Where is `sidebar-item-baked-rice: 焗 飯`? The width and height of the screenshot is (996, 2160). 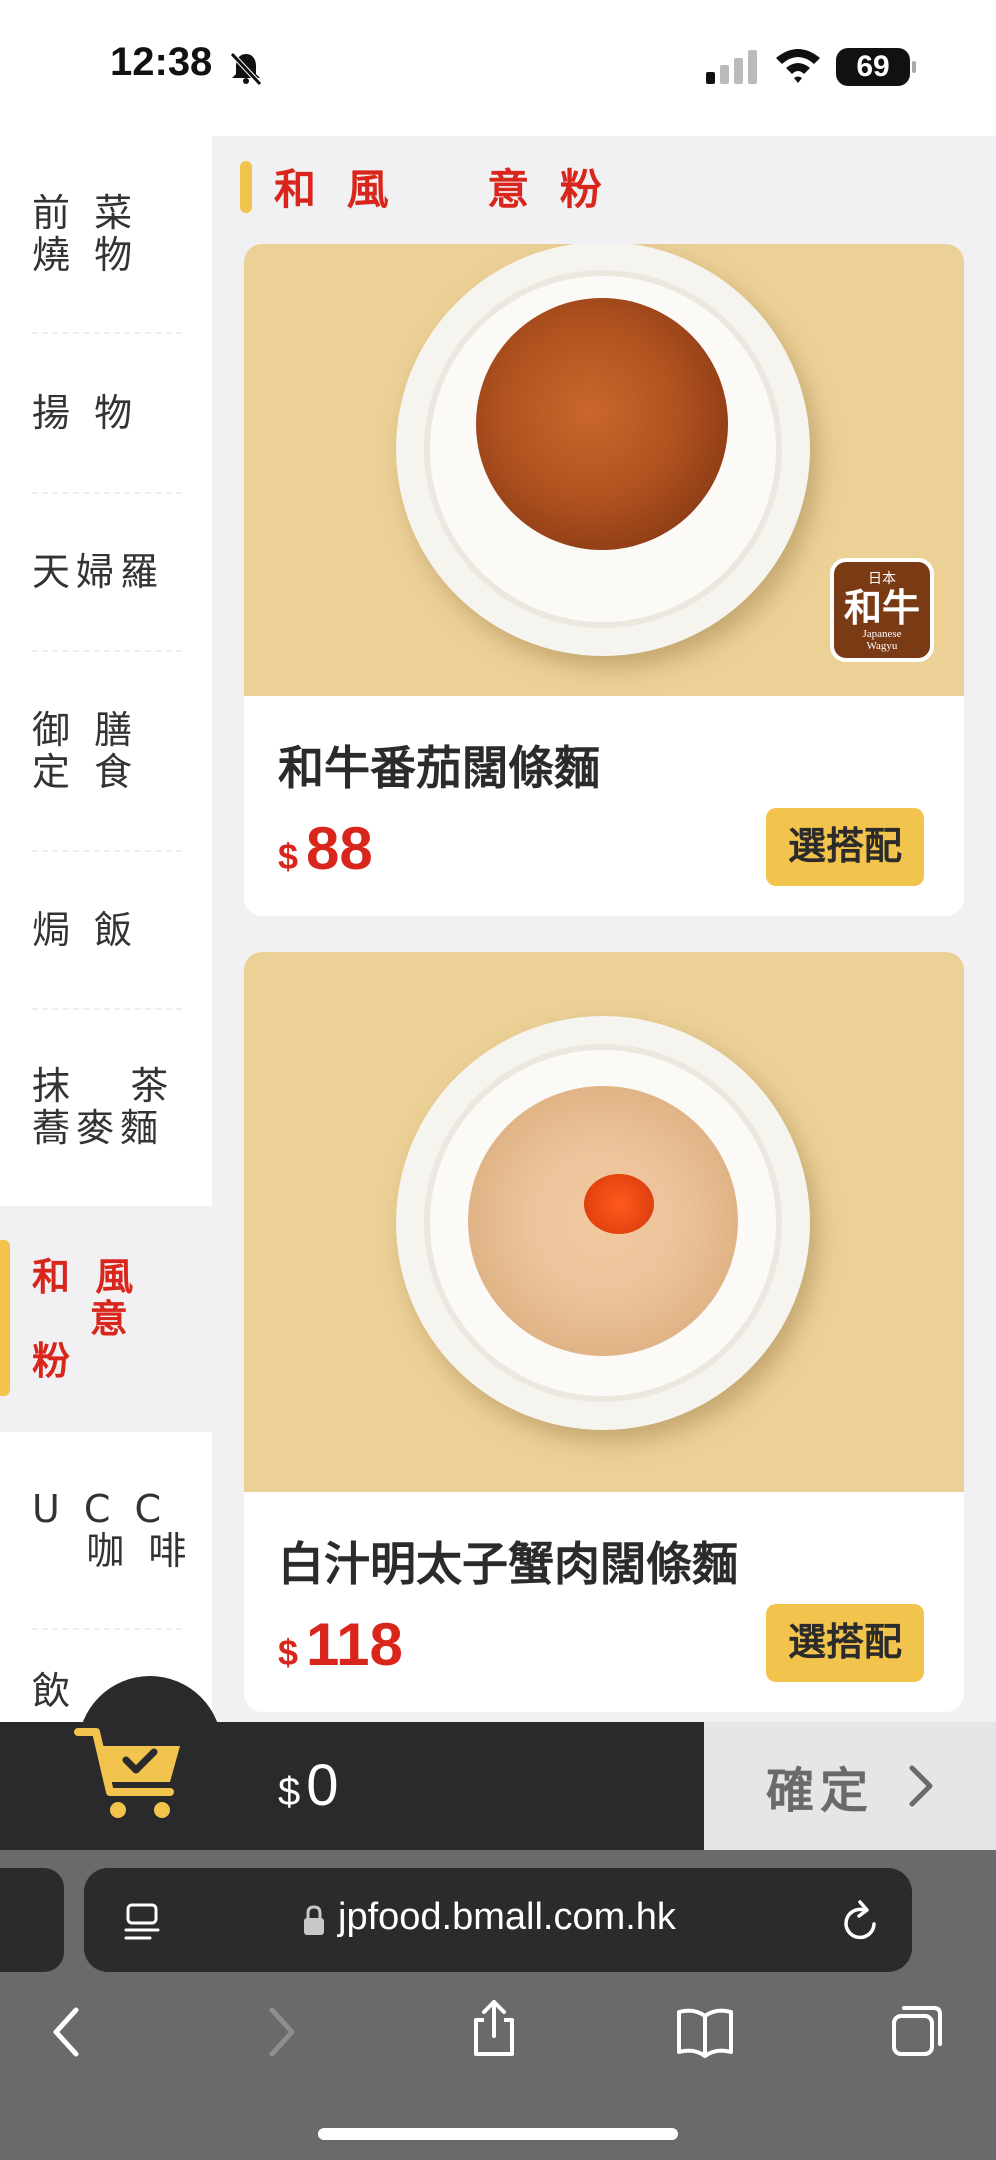 sidebar-item-baked-rice: 焗 飯 is located at coordinates (106, 930).